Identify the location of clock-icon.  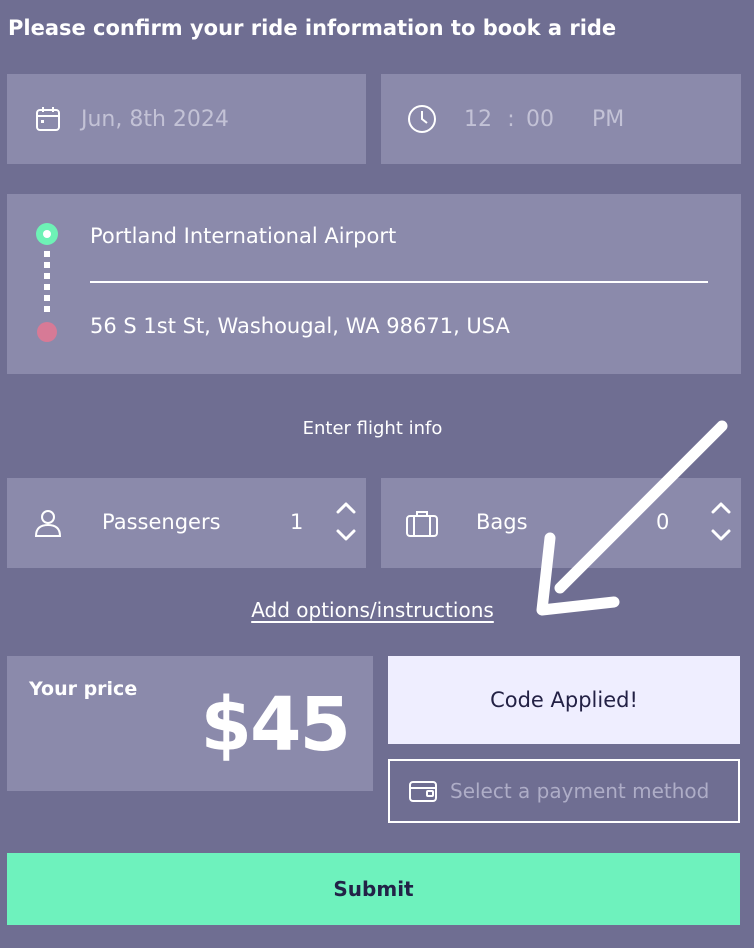
(422, 119).